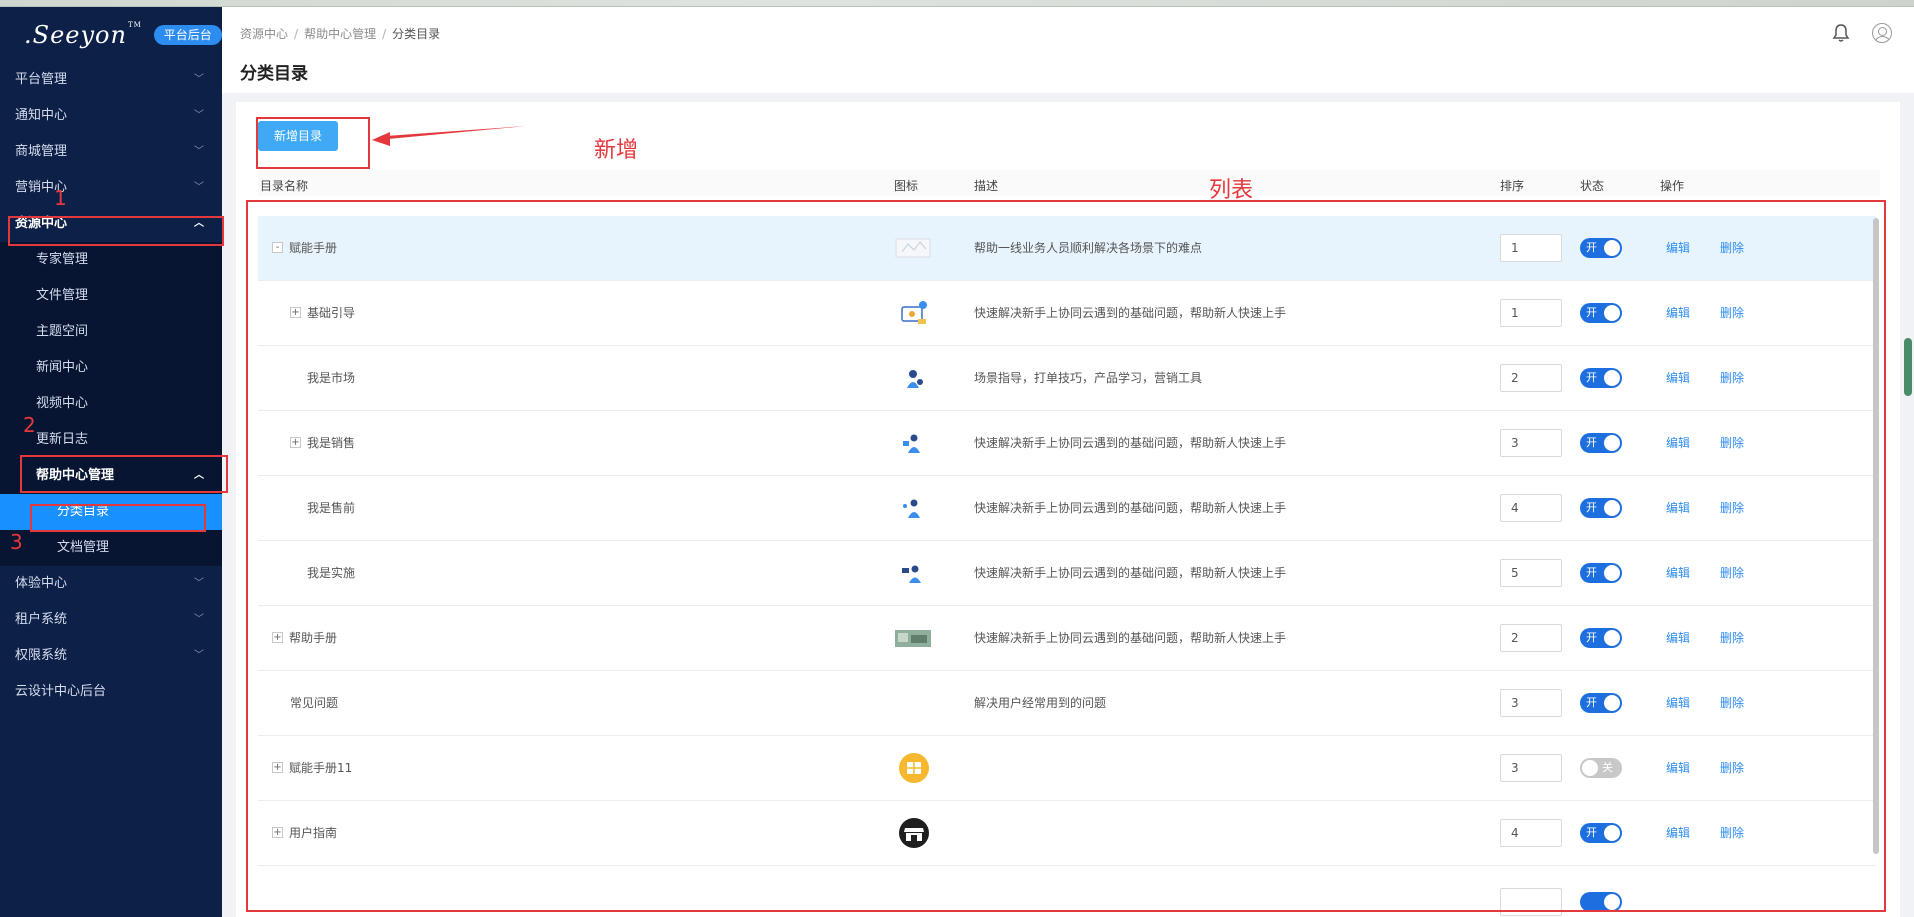  Describe the element at coordinates (264, 34) in the screenshot. I see `breadcrumb-item: 资源中心` at that location.